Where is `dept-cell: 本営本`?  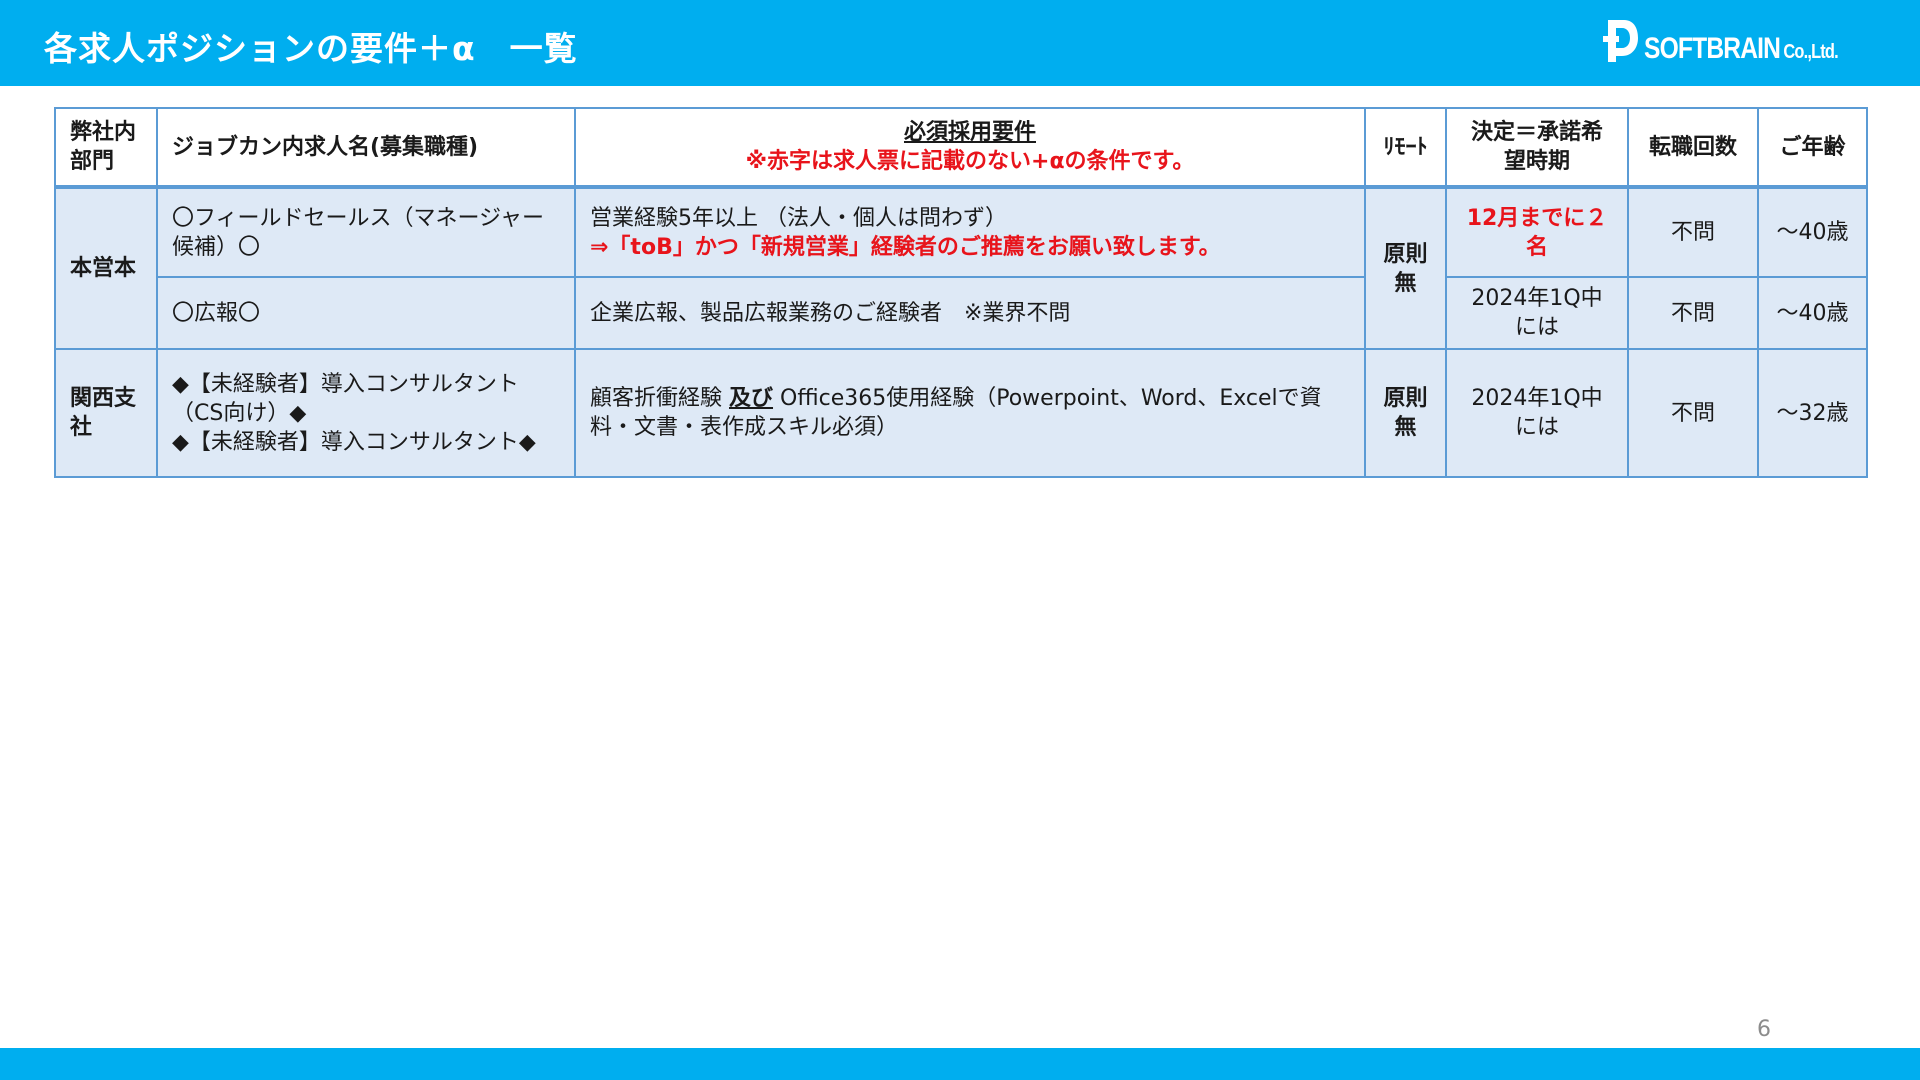
dept-cell: 本営本 is located at coordinates (106, 268).